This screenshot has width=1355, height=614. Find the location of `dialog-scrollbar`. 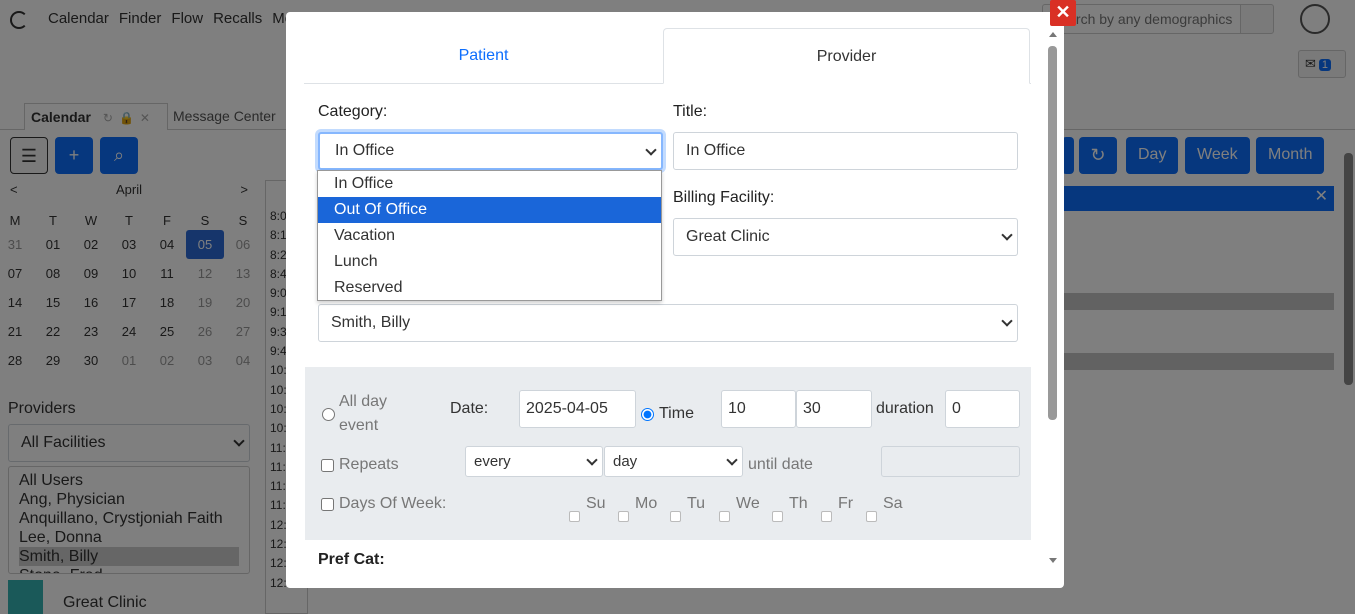

dialog-scrollbar is located at coordinates (1053, 299).